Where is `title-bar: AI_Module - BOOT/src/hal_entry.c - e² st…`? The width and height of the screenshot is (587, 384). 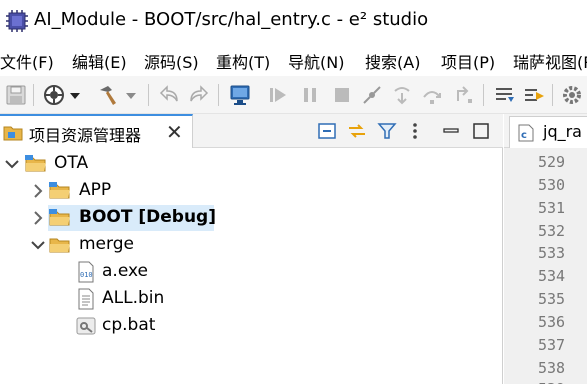 title-bar: AI_Module - BOOT/src/hal_entry.c - e² st… is located at coordinates (293, 21).